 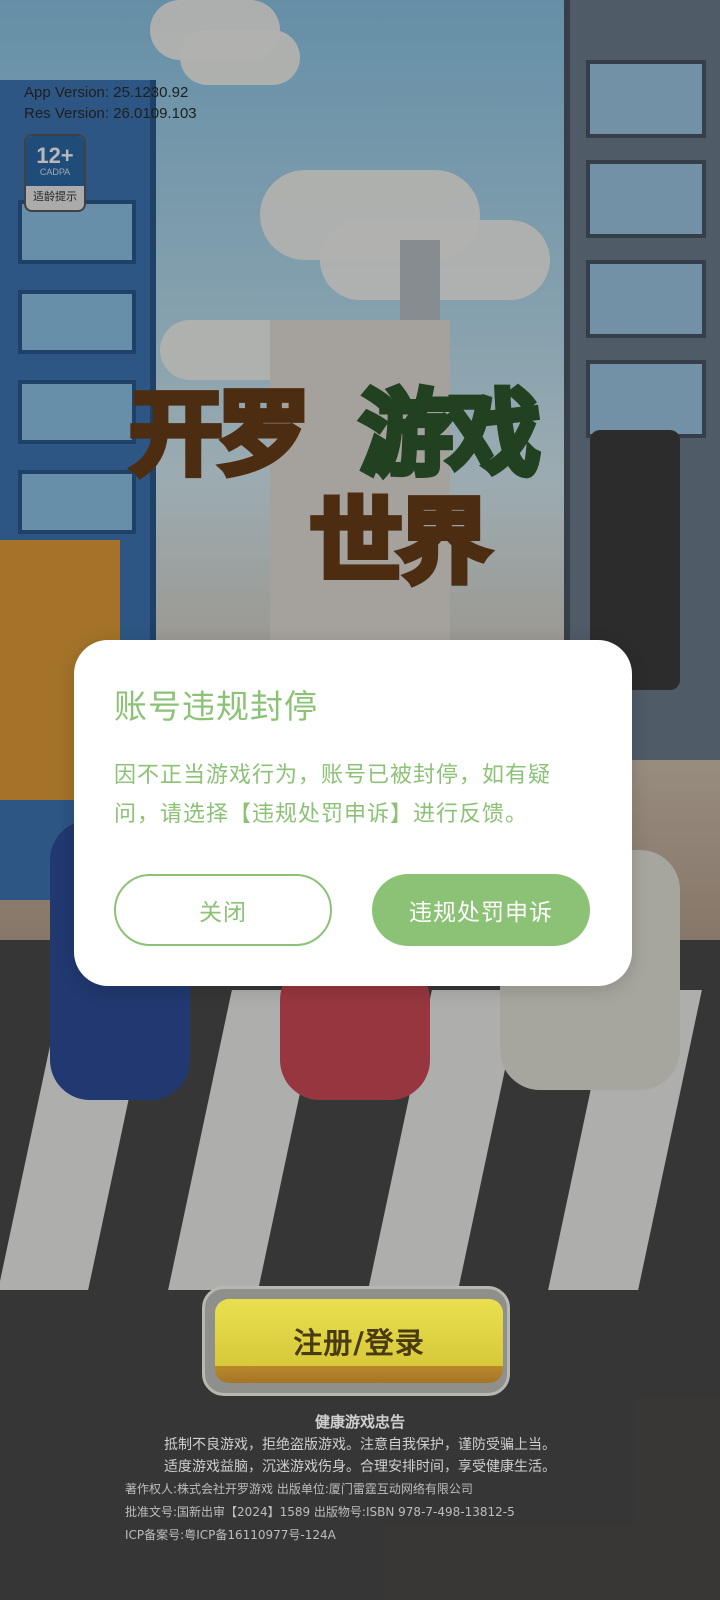 What do you see at coordinates (216, 706) in the screenshot?
I see `dialog-title: 账号违规封停` at bounding box center [216, 706].